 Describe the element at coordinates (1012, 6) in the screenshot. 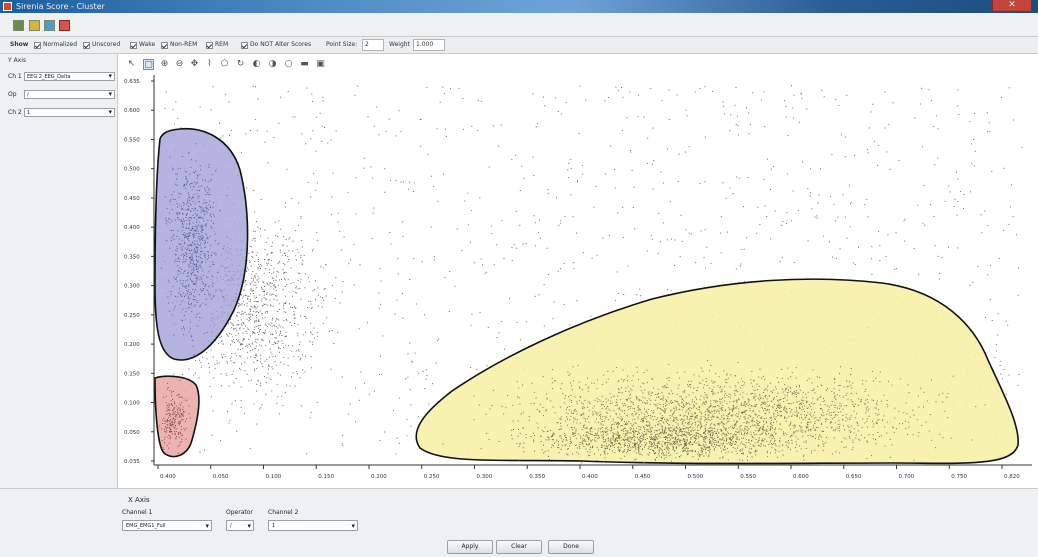

I see `close-button: ✕` at that location.